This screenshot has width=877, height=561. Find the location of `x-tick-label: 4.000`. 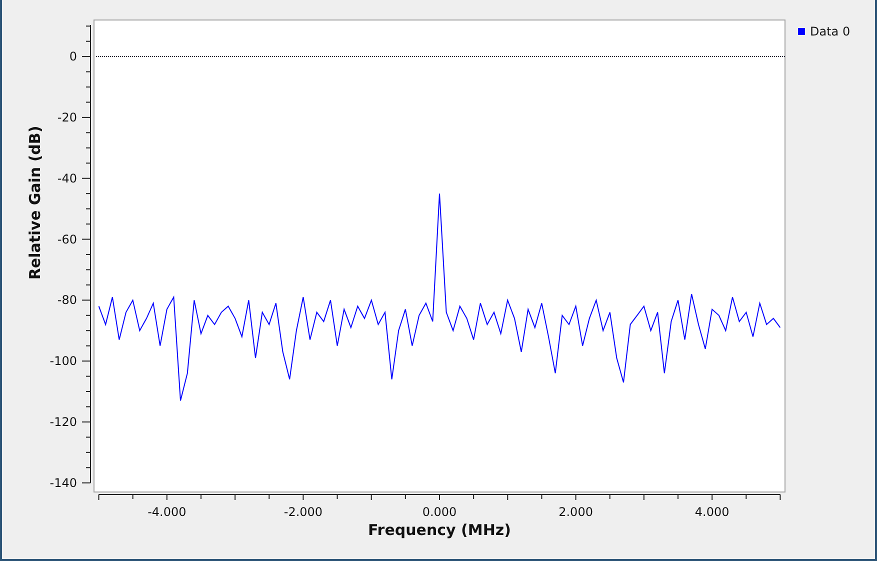

x-tick-label: 4.000 is located at coordinates (712, 512).